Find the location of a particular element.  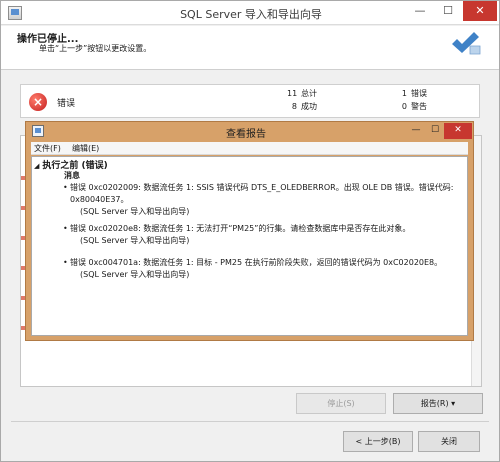

menu-edit: 编辑(E) is located at coordinates (85, 148).